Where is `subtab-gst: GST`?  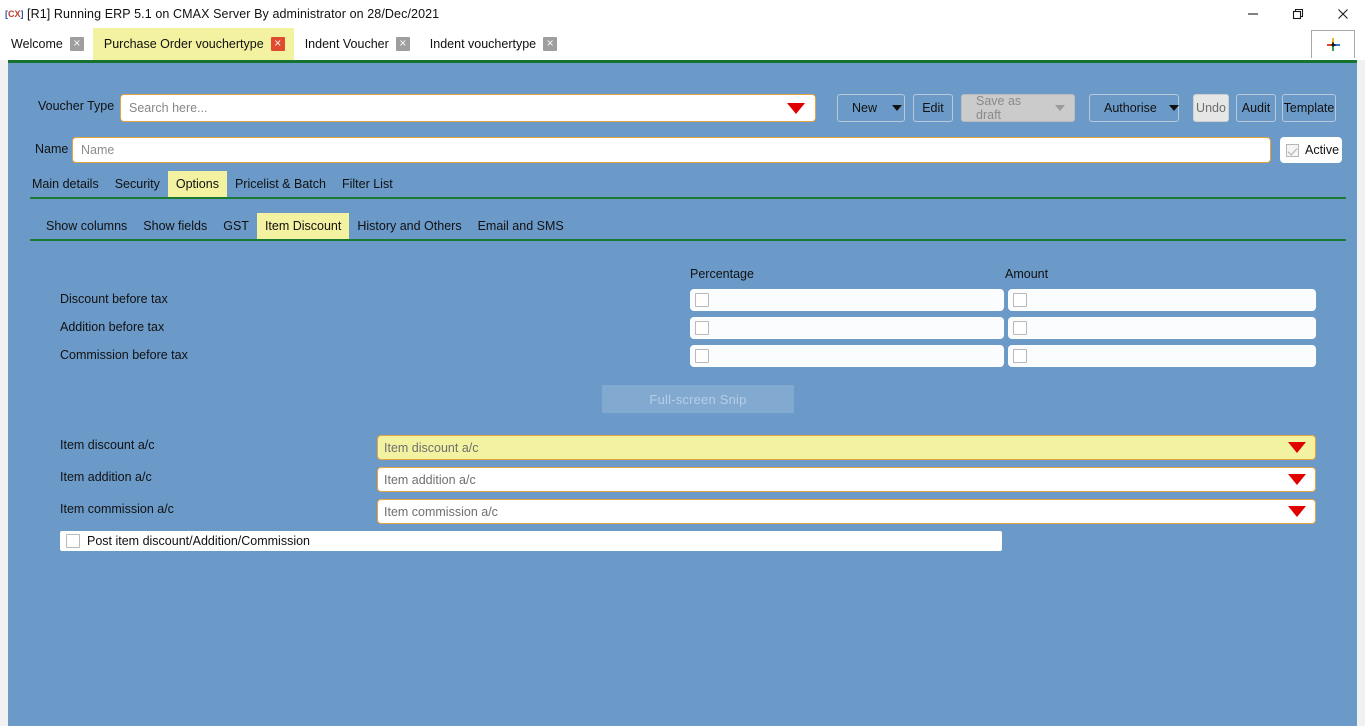
subtab-gst: GST is located at coordinates (236, 226).